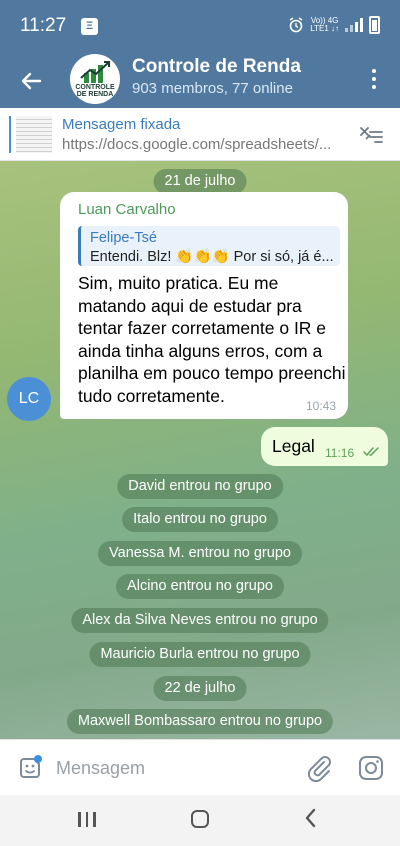 The height and width of the screenshot is (846, 400). I want to click on pinned-title: Mensagem fixada, so click(121, 124).